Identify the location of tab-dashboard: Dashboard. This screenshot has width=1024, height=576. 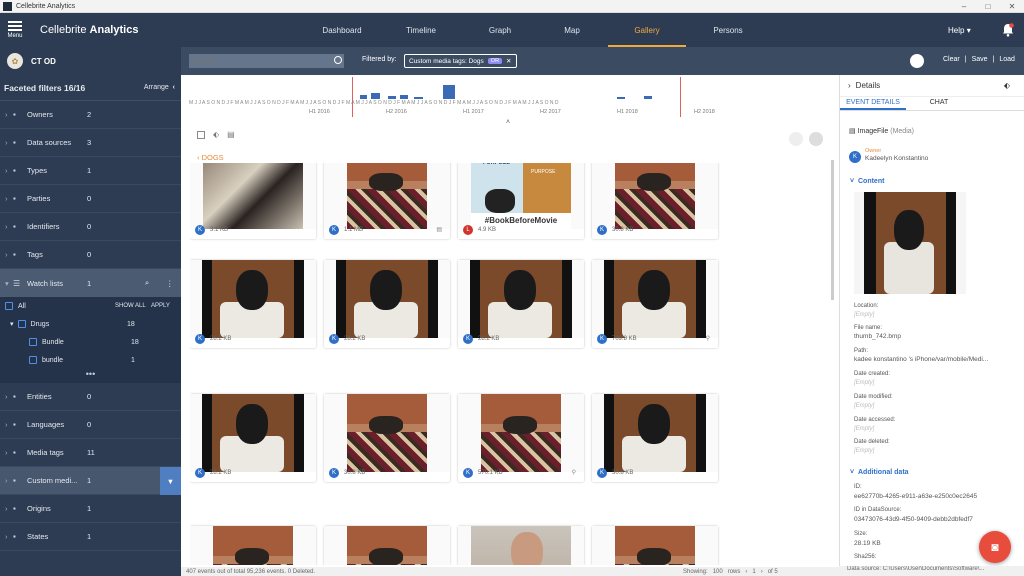
(342, 30).